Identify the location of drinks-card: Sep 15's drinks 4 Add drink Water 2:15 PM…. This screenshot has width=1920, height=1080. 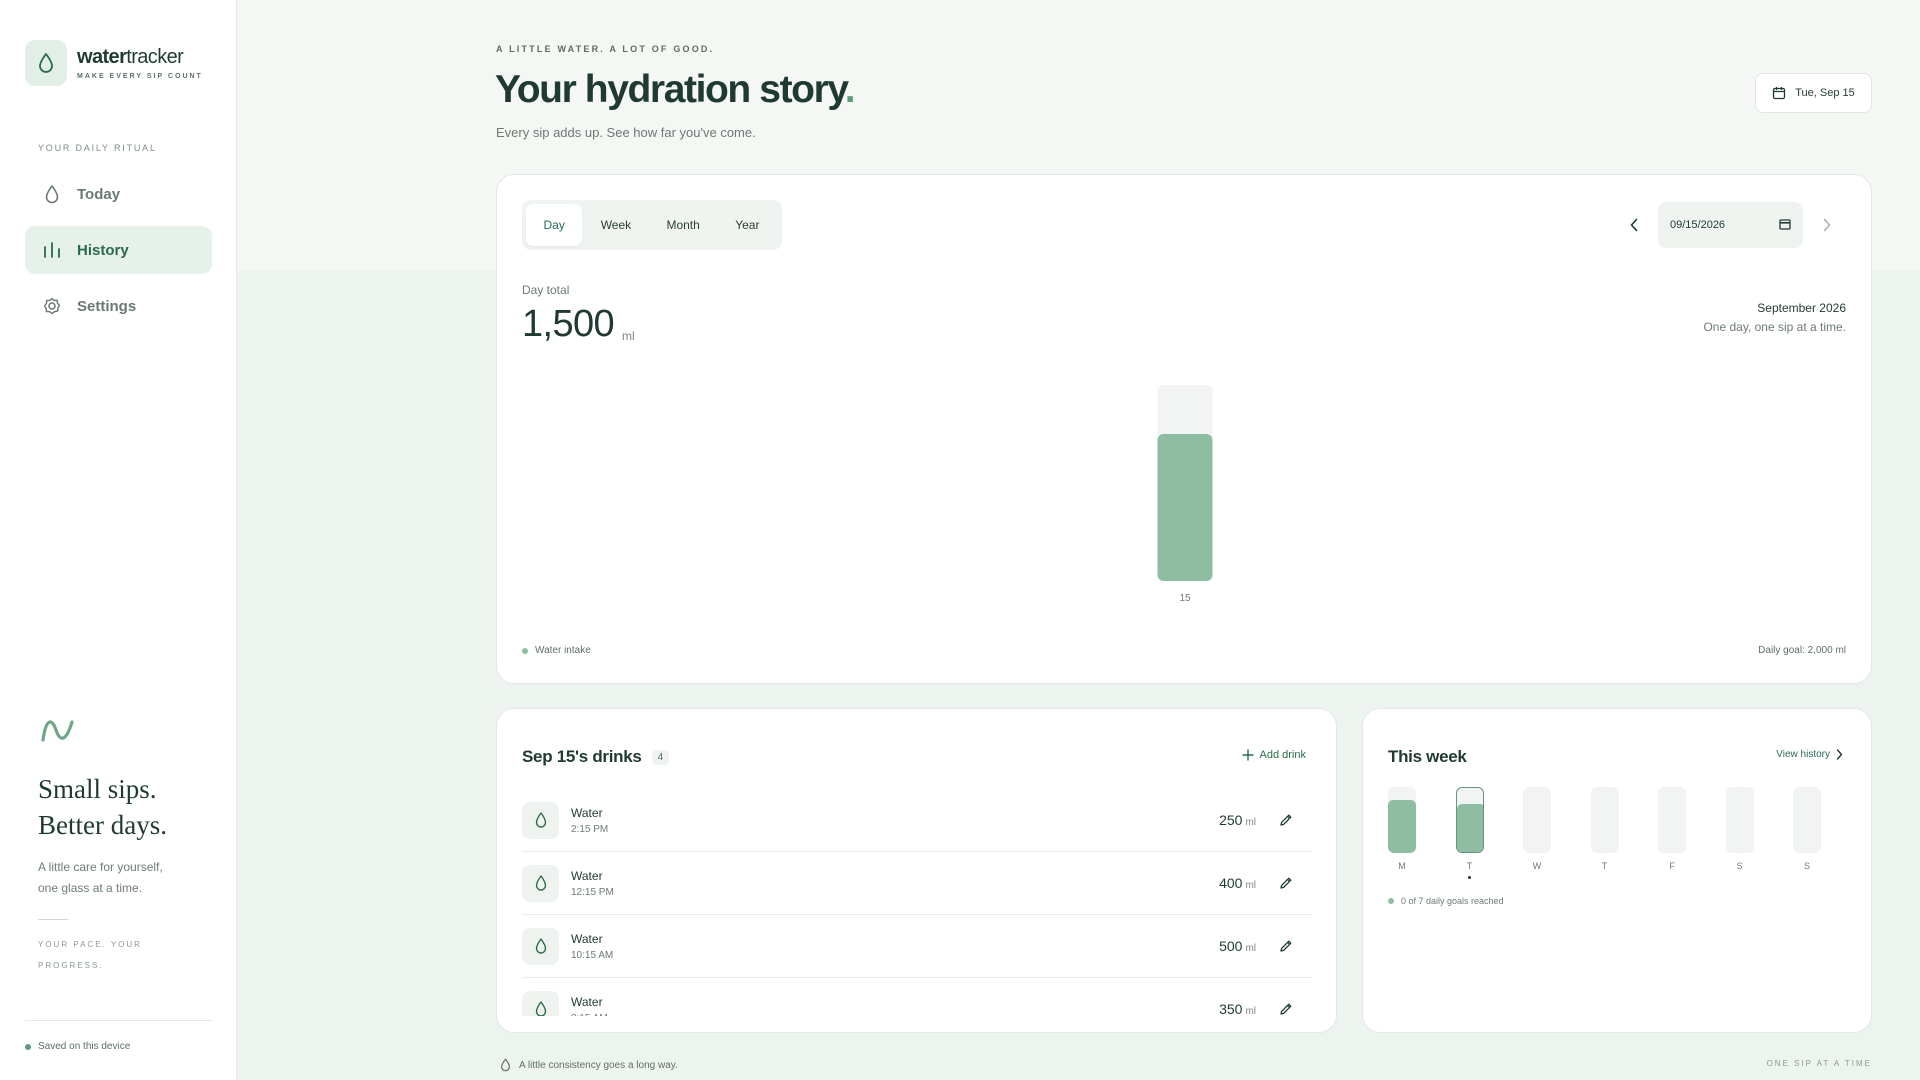
(916, 870).